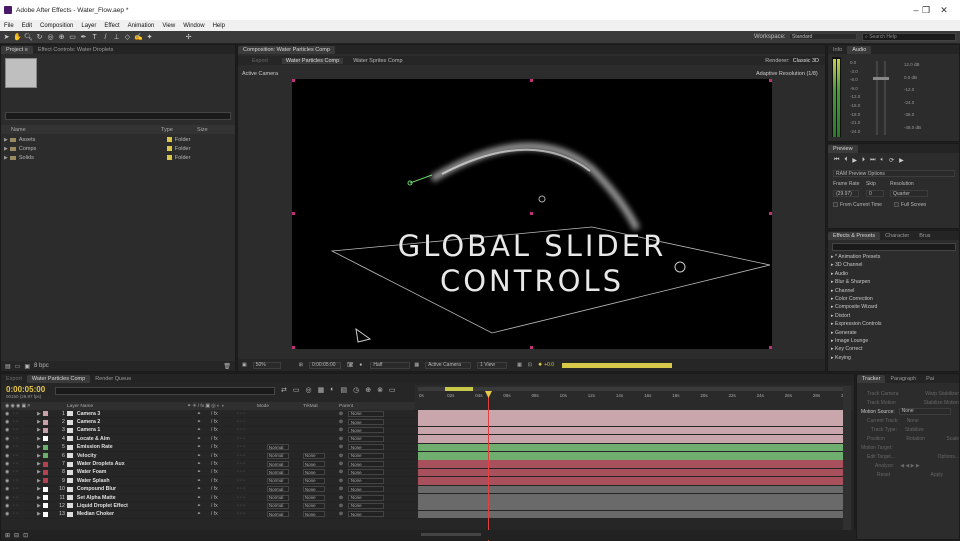  Describe the element at coordinates (823, 36) in the screenshot. I see `workspace-select: Standard` at that location.